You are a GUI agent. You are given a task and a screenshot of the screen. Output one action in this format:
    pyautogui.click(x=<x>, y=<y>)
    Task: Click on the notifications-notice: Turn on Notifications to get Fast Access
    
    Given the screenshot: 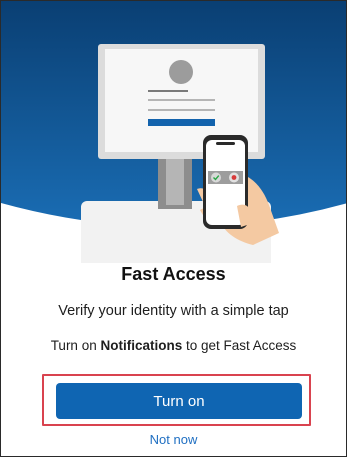 What is the action you would take?
    pyautogui.click(x=173, y=345)
    